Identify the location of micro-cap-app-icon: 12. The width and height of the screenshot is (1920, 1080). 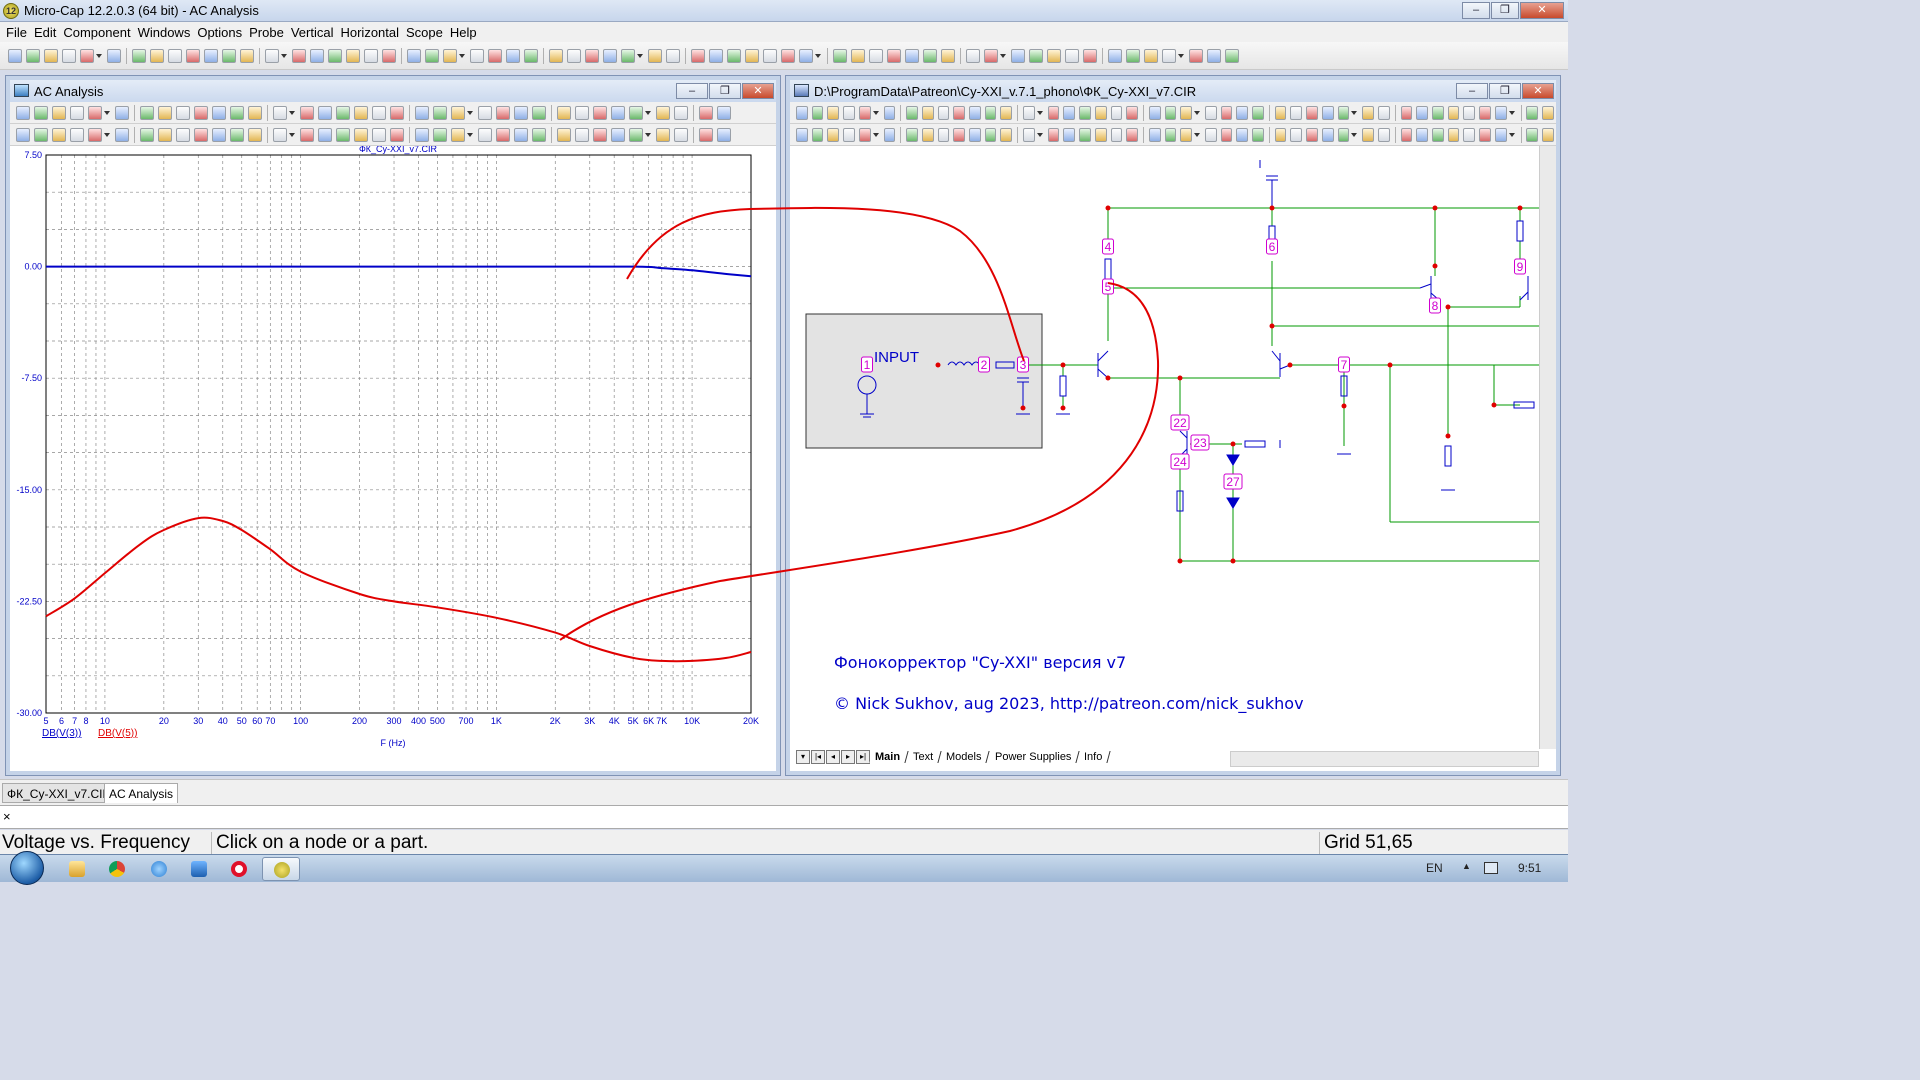
(11, 11).